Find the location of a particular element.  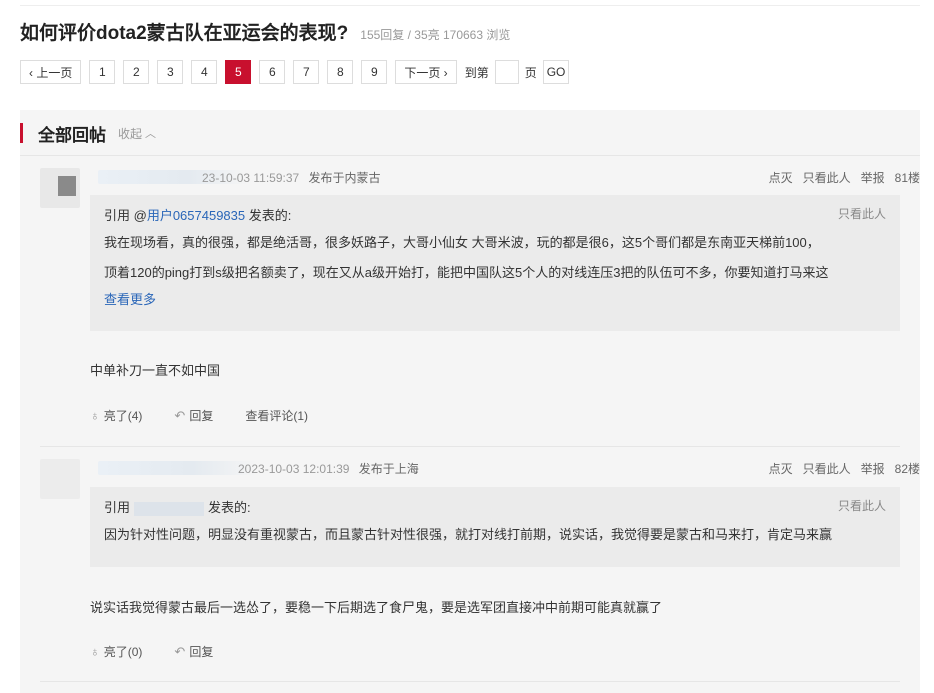

post-time: 2023-10-03 12:01:39 is located at coordinates (294, 469).